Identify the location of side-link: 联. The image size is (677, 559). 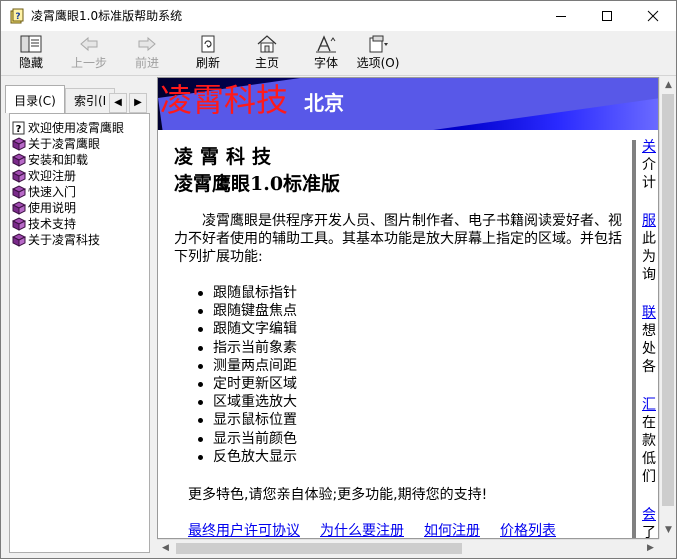
(650, 313).